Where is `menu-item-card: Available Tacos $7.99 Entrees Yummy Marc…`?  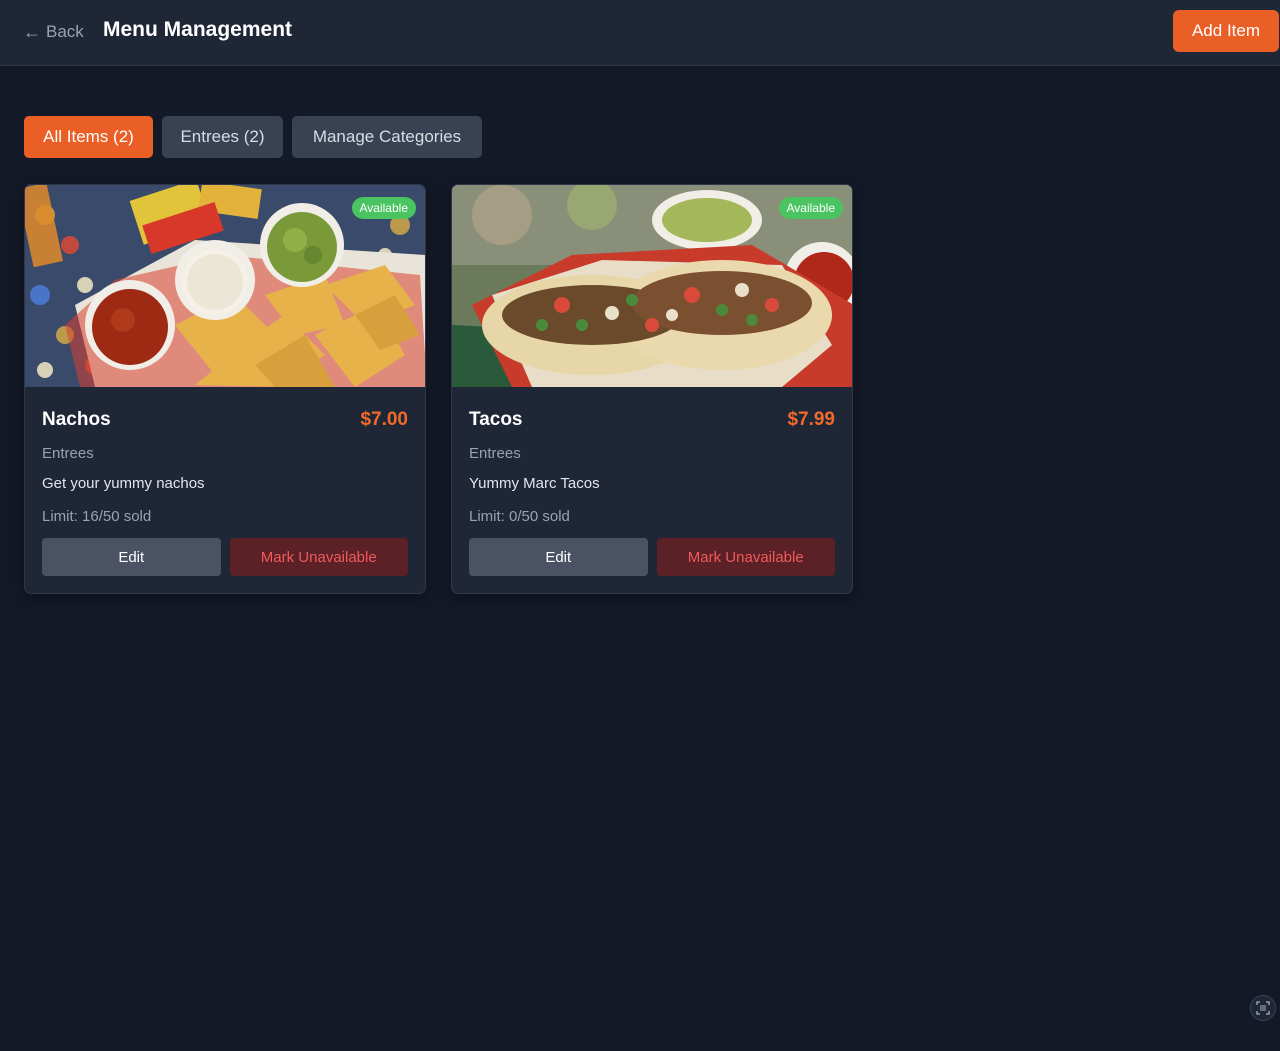 menu-item-card: Available Tacos $7.99 Entrees Yummy Marc… is located at coordinates (652, 389).